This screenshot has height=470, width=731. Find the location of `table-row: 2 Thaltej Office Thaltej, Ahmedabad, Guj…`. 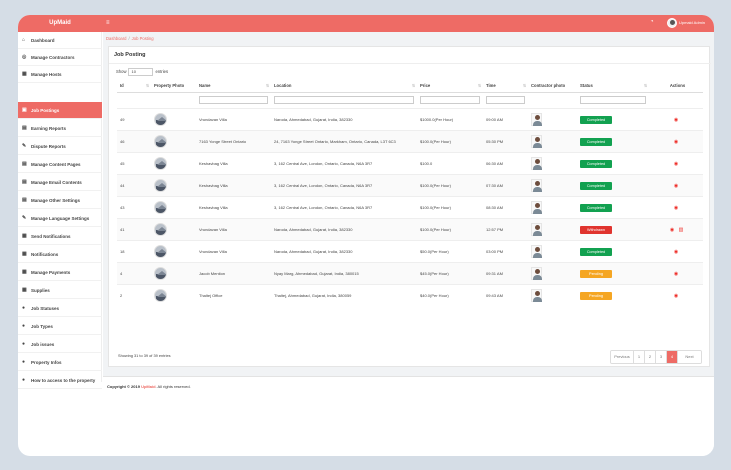

table-row: 2 Thaltej Office Thaltej, Ahmedabad, Guj… is located at coordinates (410, 295).